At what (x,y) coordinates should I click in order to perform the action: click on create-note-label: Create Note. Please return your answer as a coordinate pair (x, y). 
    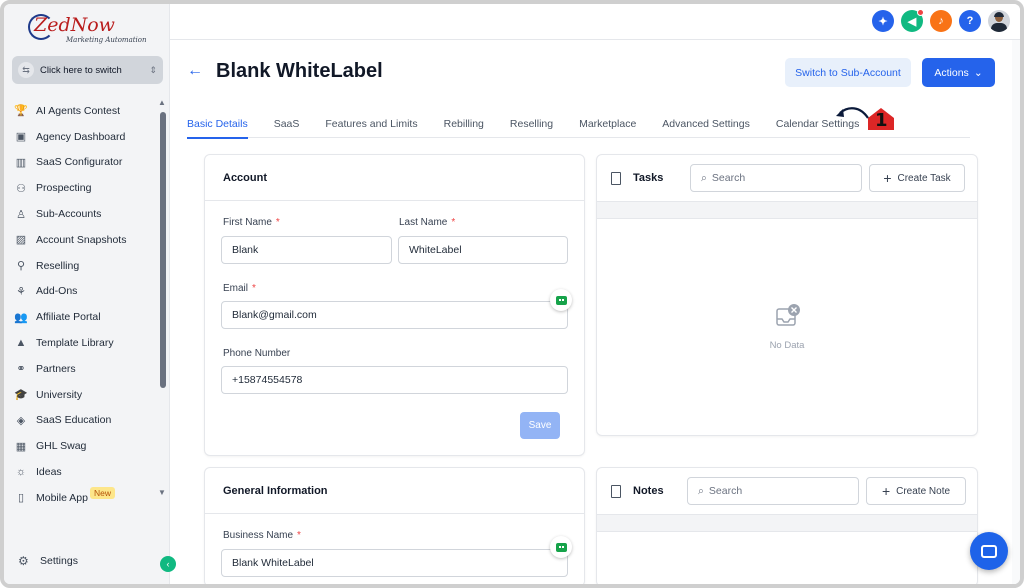
    Looking at the image, I should click on (923, 491).